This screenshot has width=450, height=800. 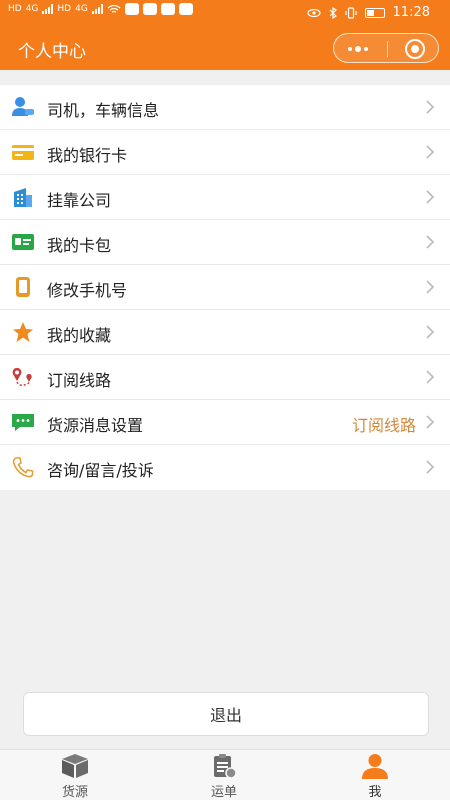 What do you see at coordinates (225, 197) in the screenshot?
I see `menu-item-affiliated-company: 挂靠公司` at bounding box center [225, 197].